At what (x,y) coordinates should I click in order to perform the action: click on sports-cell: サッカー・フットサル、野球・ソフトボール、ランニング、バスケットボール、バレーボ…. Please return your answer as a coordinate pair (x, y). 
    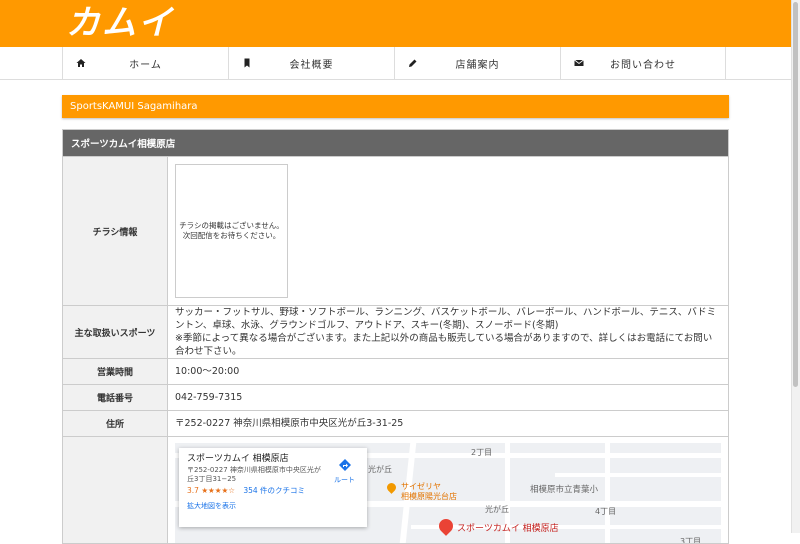
    Looking at the image, I should click on (448, 332).